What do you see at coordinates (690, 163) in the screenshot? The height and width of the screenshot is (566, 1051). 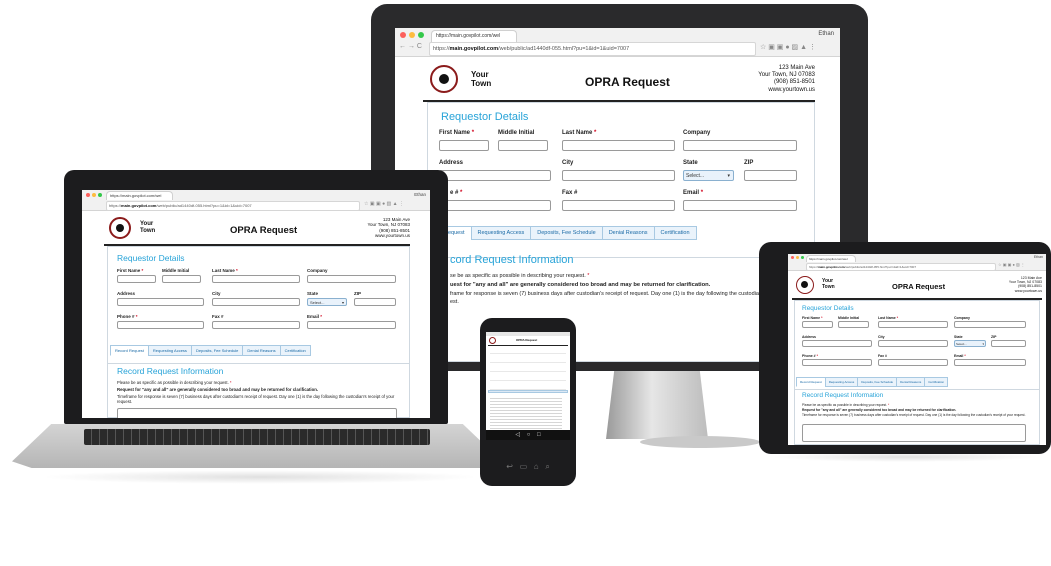 I see `state-label: State` at bounding box center [690, 163].